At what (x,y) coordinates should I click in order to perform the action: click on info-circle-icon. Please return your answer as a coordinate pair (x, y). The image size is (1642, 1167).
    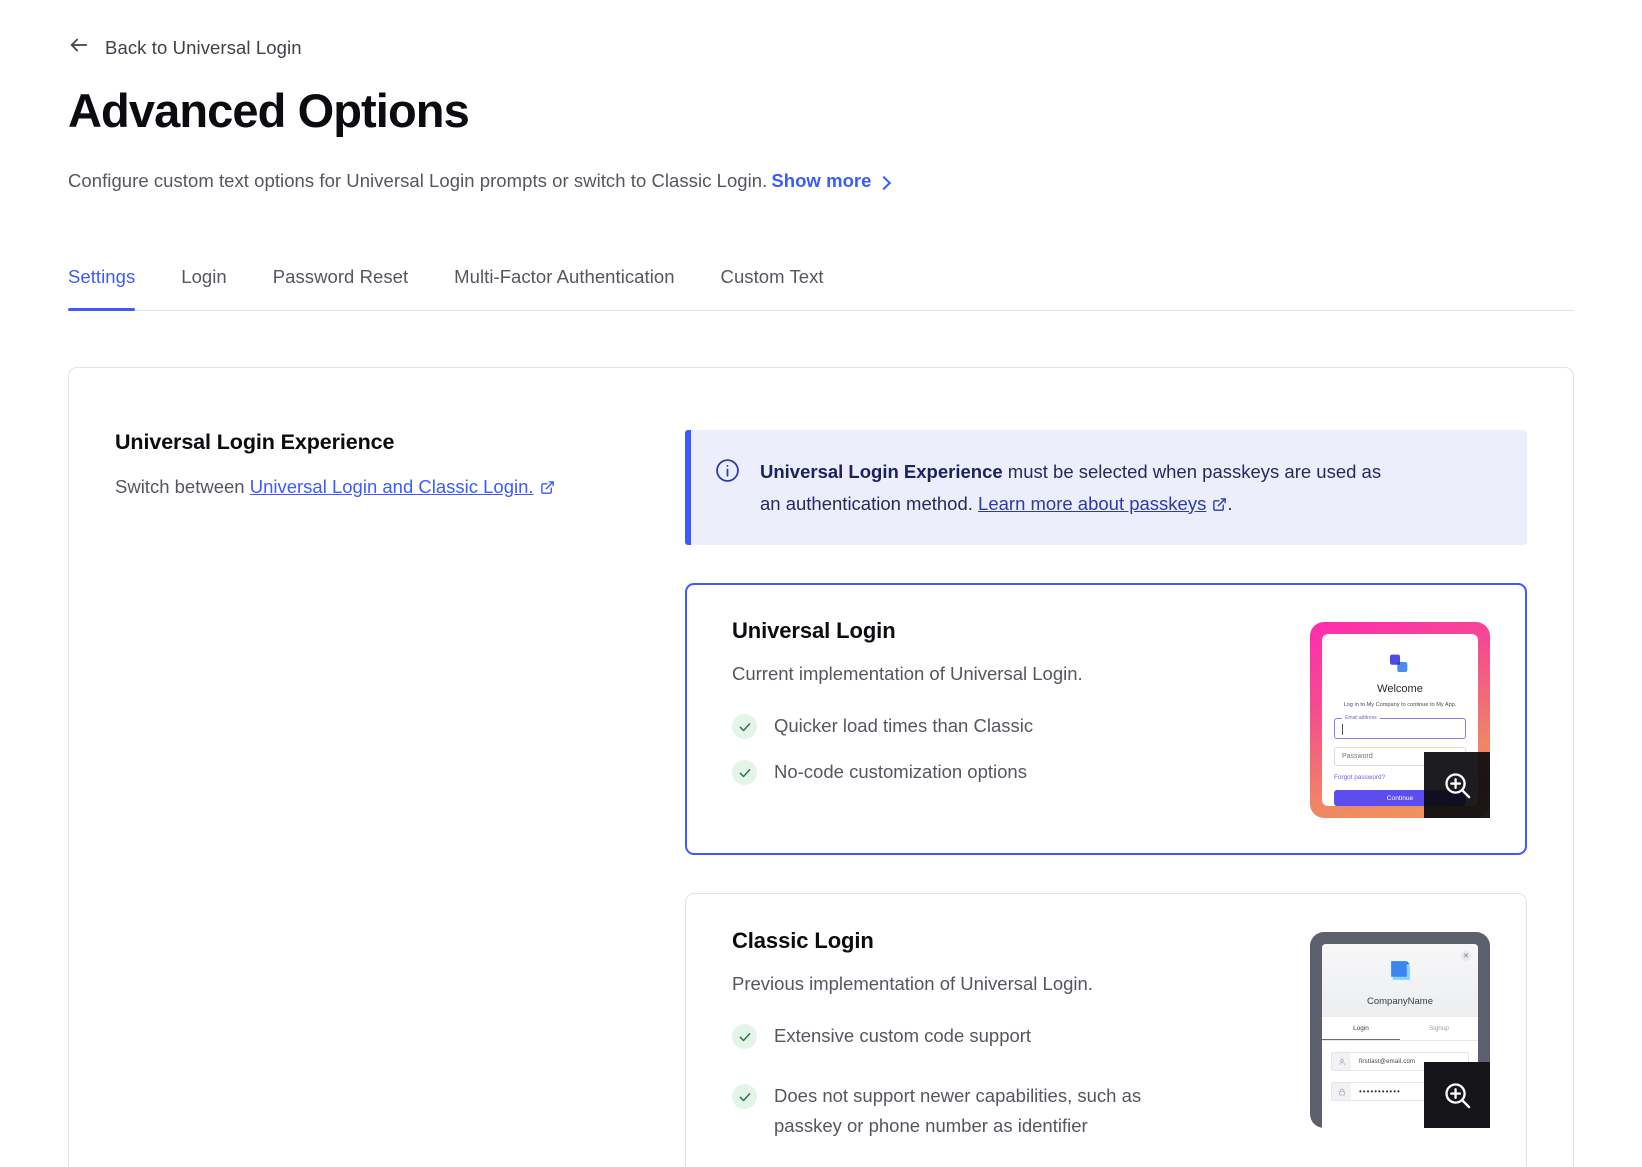
    Looking at the image, I should click on (727, 472).